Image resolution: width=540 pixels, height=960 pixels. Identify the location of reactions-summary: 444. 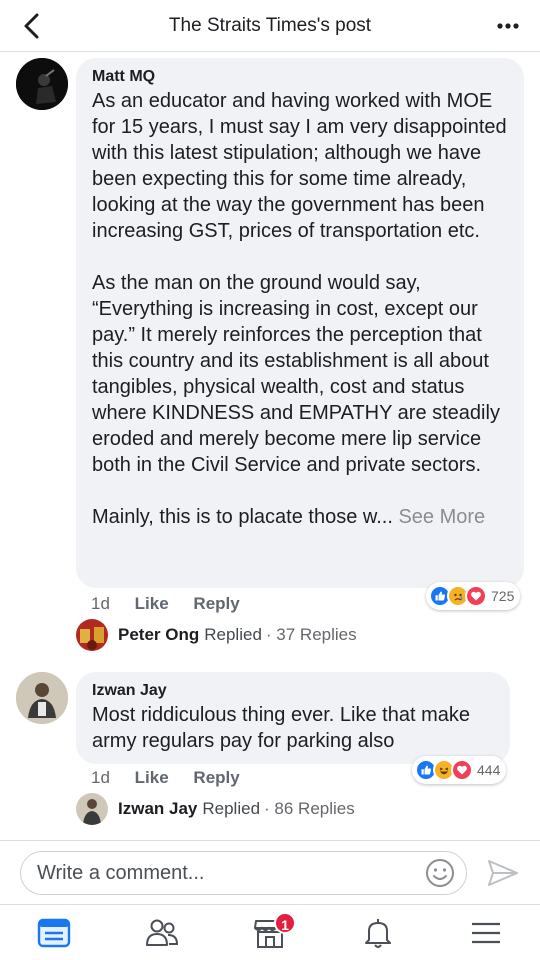
(459, 770).